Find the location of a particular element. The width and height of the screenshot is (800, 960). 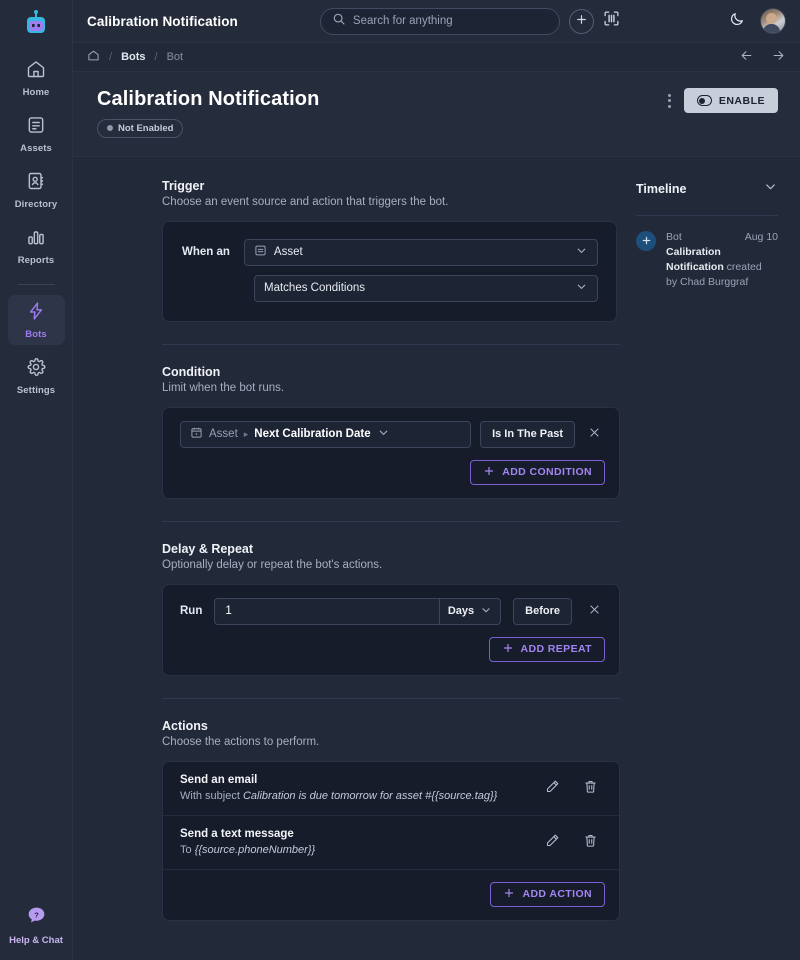

delay-amount-input is located at coordinates (326, 611).